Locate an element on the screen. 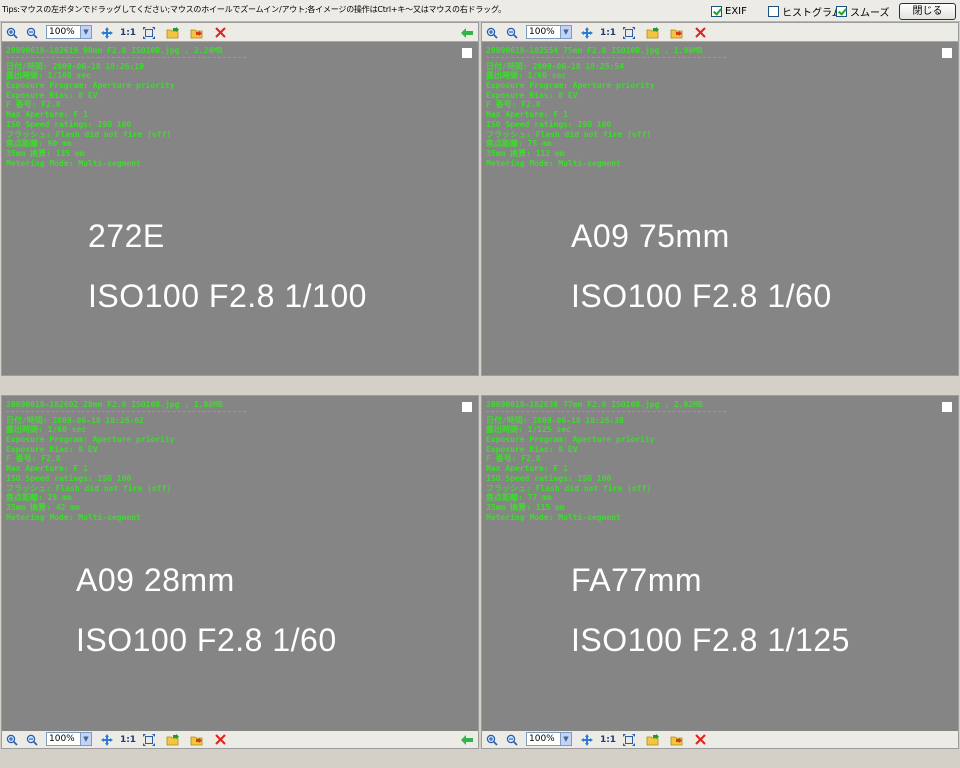 Image resolution: width=960 pixels, height=768 pixels. exif-line: 日付/時間: 2009-06-18 18:25:54 is located at coordinates (555, 66).